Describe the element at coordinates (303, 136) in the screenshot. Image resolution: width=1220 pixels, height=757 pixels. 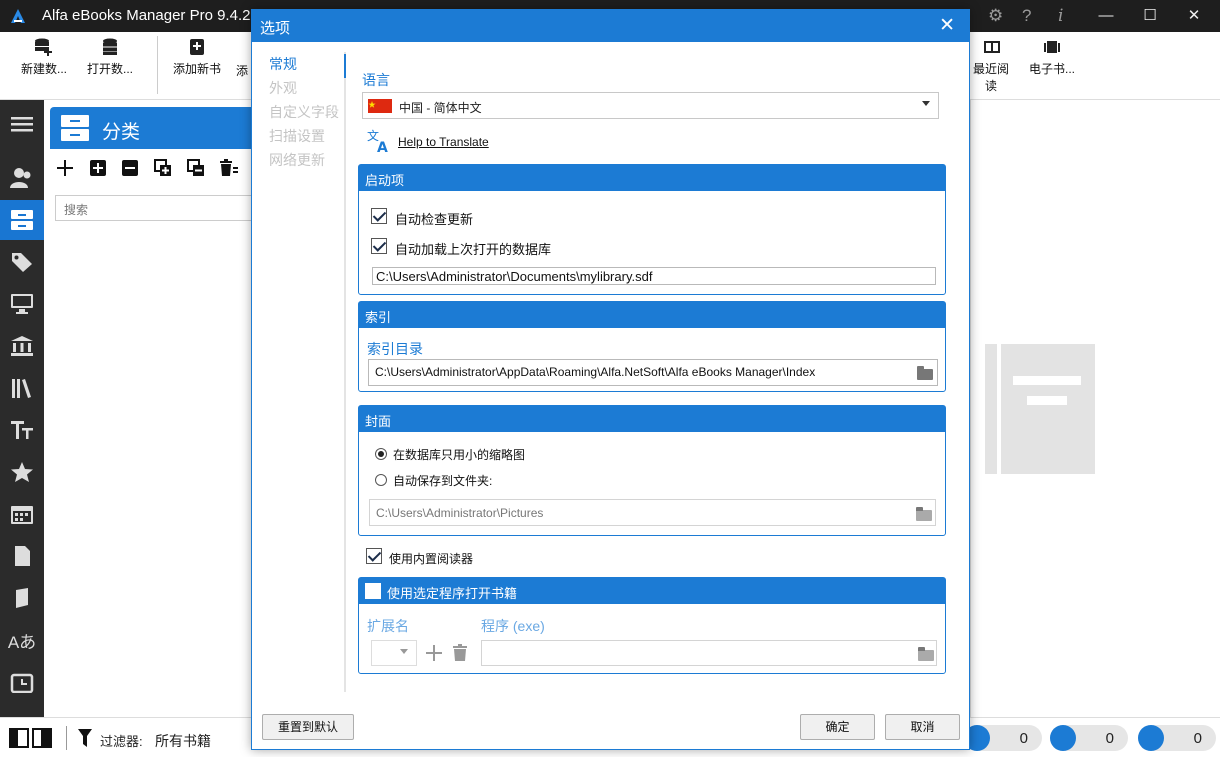
I see `nav-scan-settings: 扫描设置` at that location.